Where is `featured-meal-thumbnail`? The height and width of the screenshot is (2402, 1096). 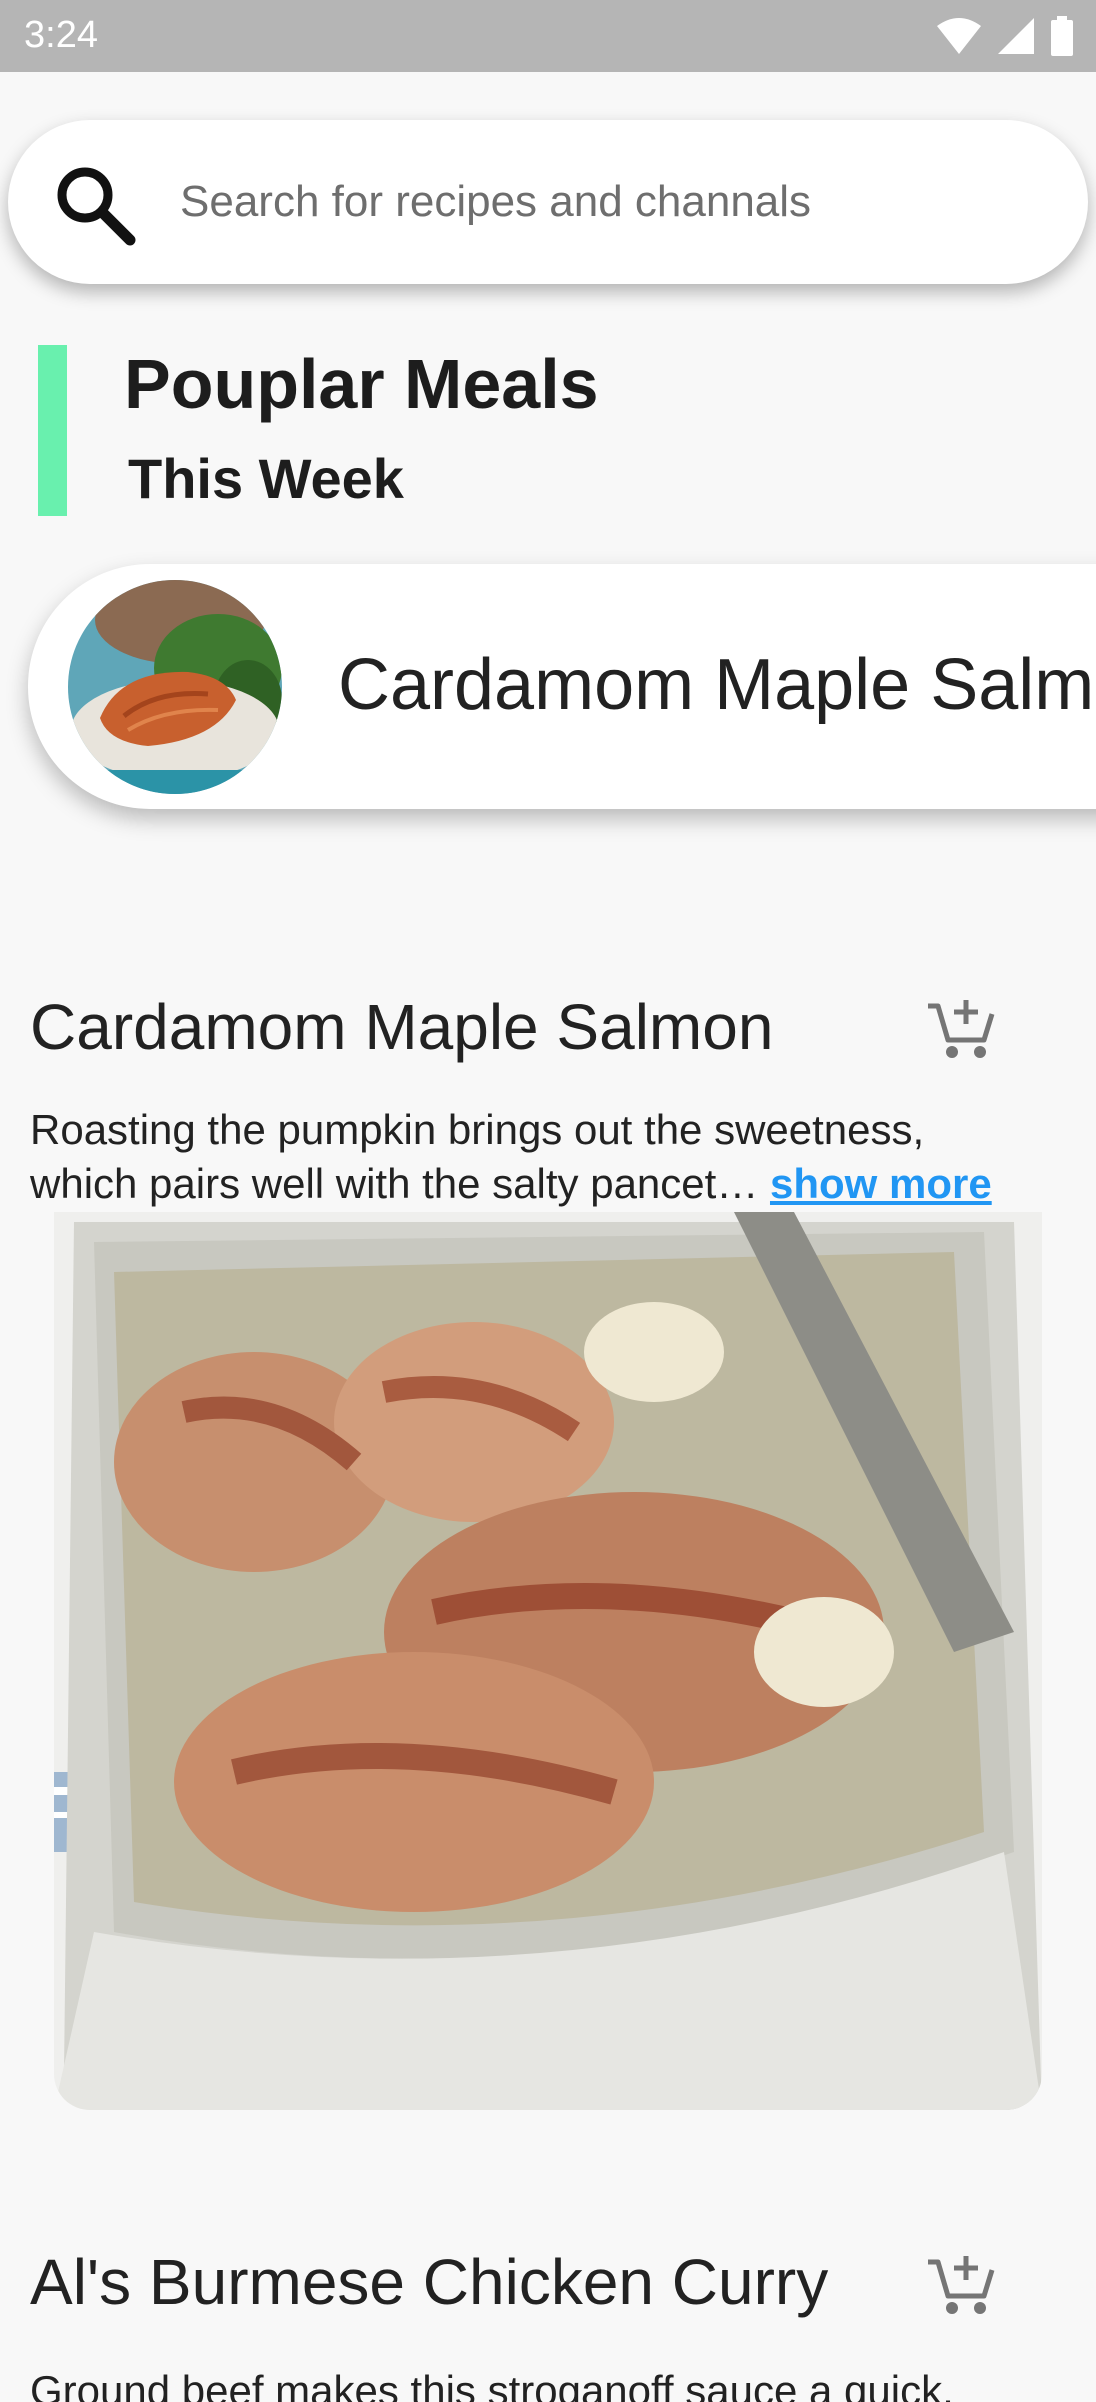
featured-meal-thumbnail is located at coordinates (175, 687).